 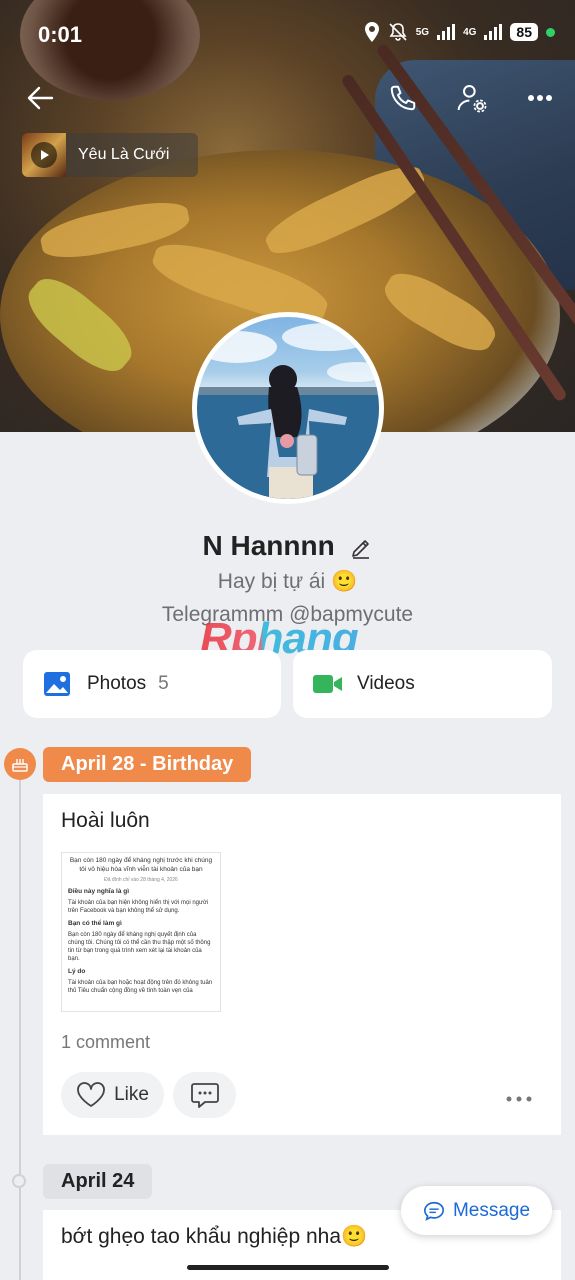 What do you see at coordinates (433, 1211) in the screenshot?
I see `chat-bubble-icon` at bounding box center [433, 1211].